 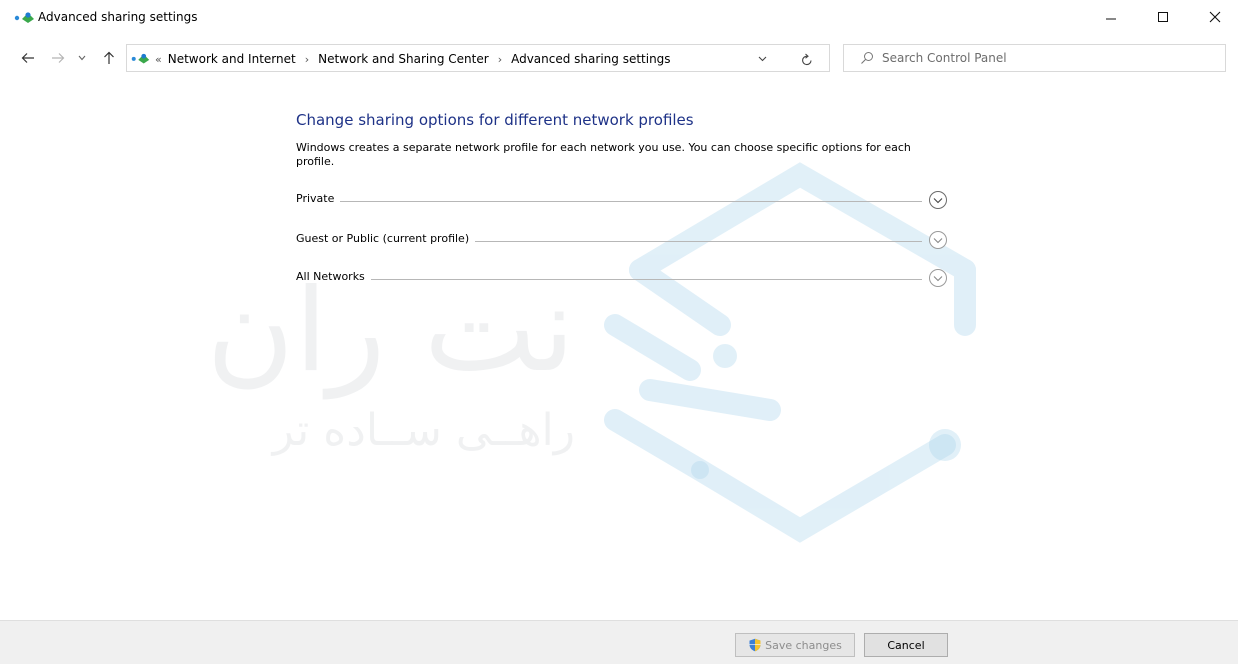 I want to click on breadcrumb-advanced-sharing-settings: Advanced sharing settings, so click(x=590, y=59).